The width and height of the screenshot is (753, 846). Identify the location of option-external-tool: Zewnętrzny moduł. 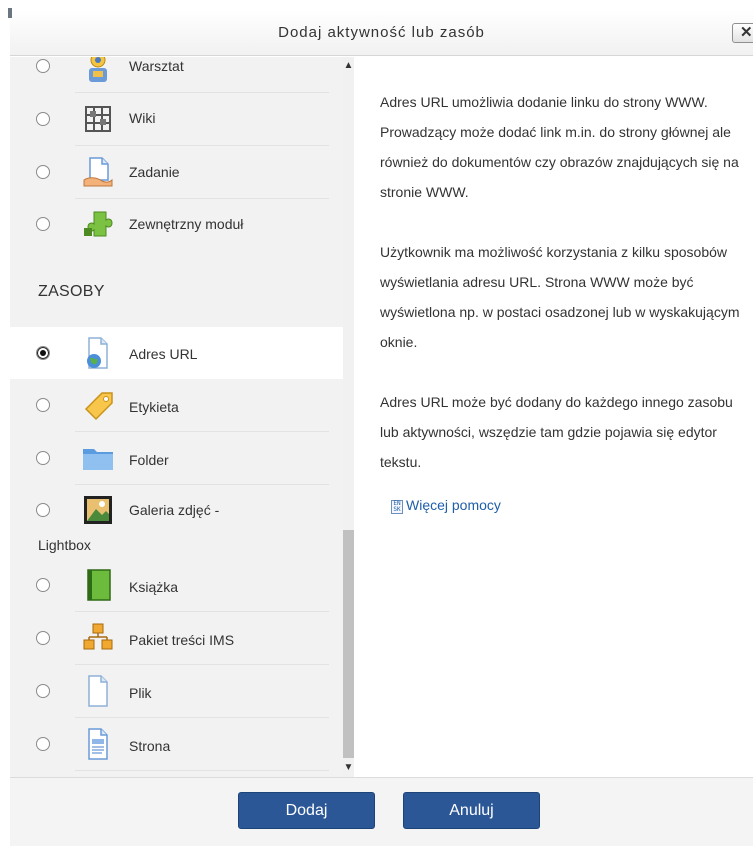
(176, 225).